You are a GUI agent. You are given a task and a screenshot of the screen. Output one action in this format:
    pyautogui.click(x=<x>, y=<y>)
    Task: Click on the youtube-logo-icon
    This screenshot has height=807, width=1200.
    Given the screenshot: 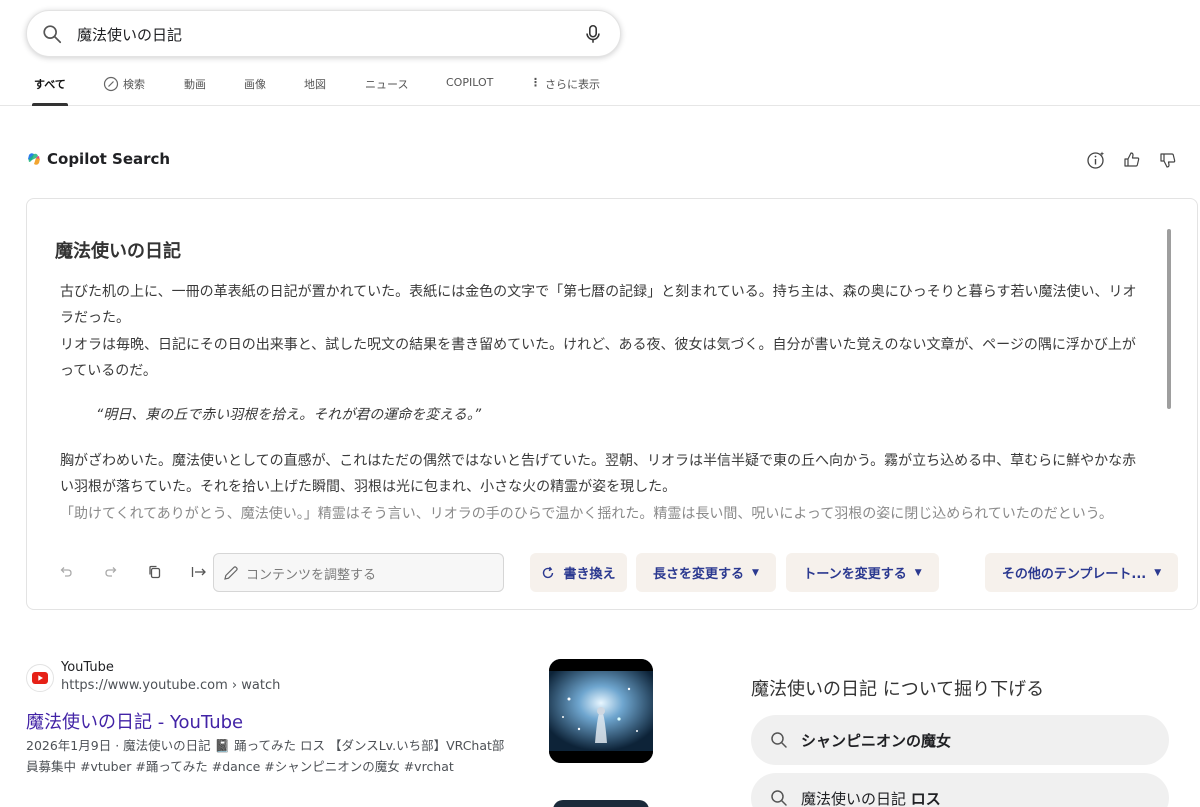 What is the action you would take?
    pyautogui.click(x=40, y=678)
    